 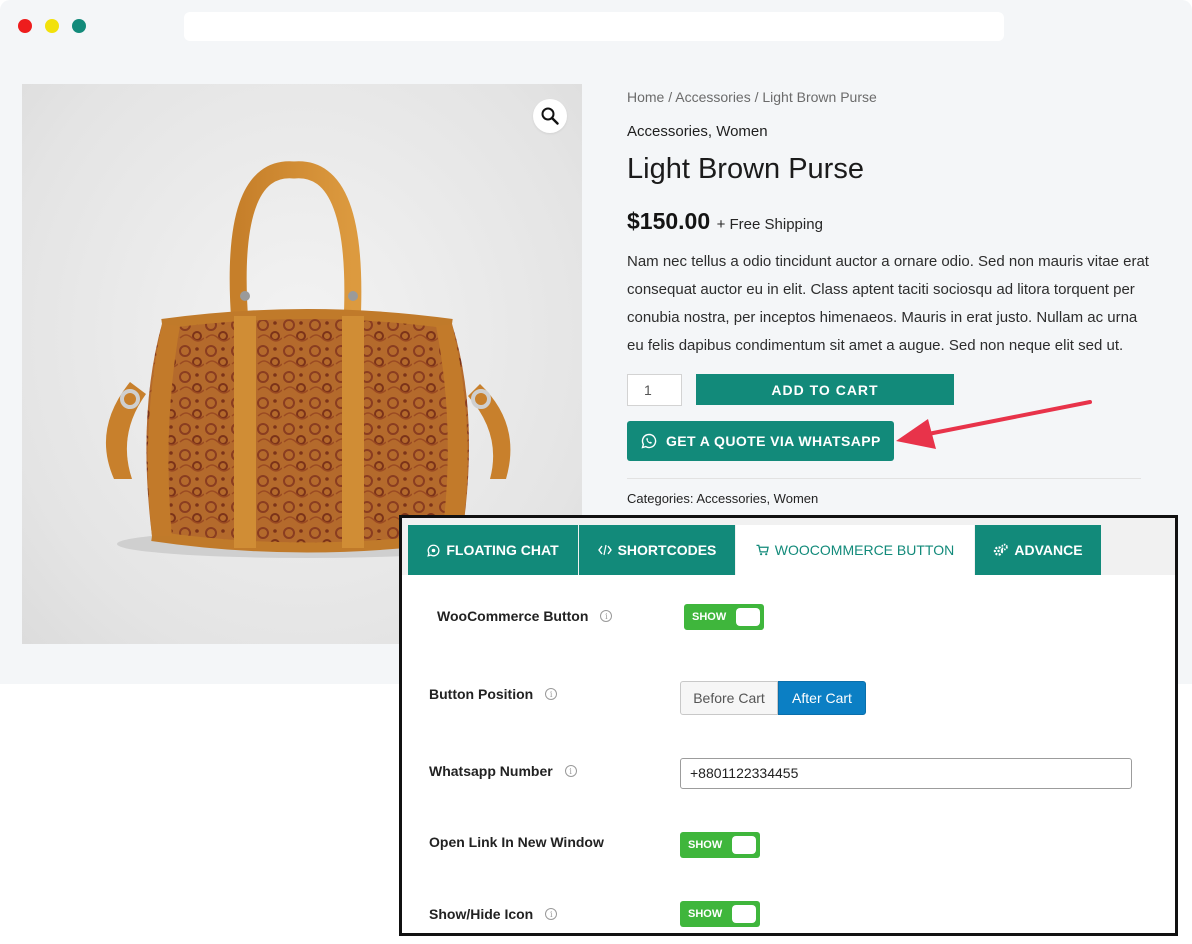 What do you see at coordinates (884, 478) in the screenshot?
I see `divider` at bounding box center [884, 478].